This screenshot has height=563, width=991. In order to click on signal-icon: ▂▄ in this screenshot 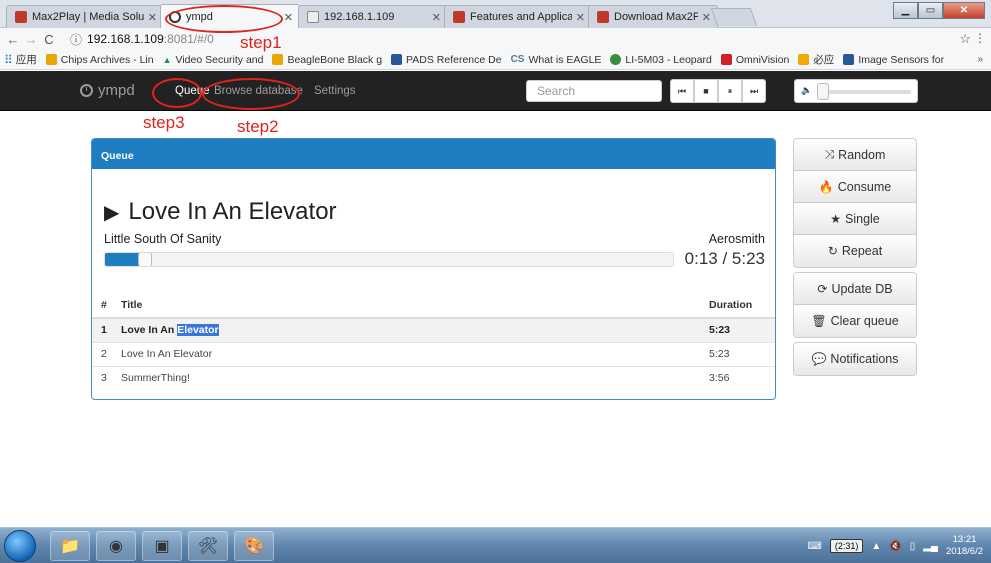, I will do `click(930, 546)`.